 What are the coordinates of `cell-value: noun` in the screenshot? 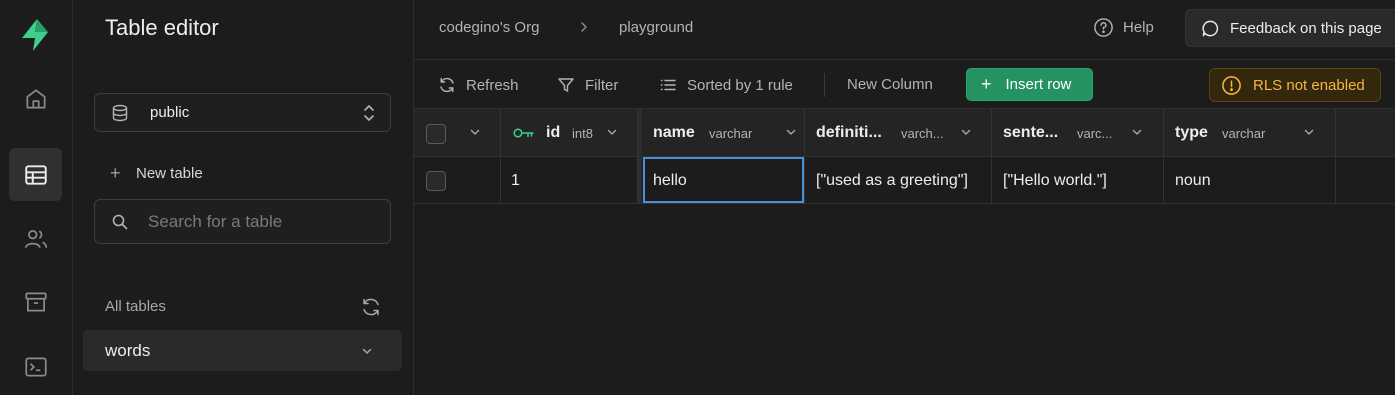 It's located at (1193, 180).